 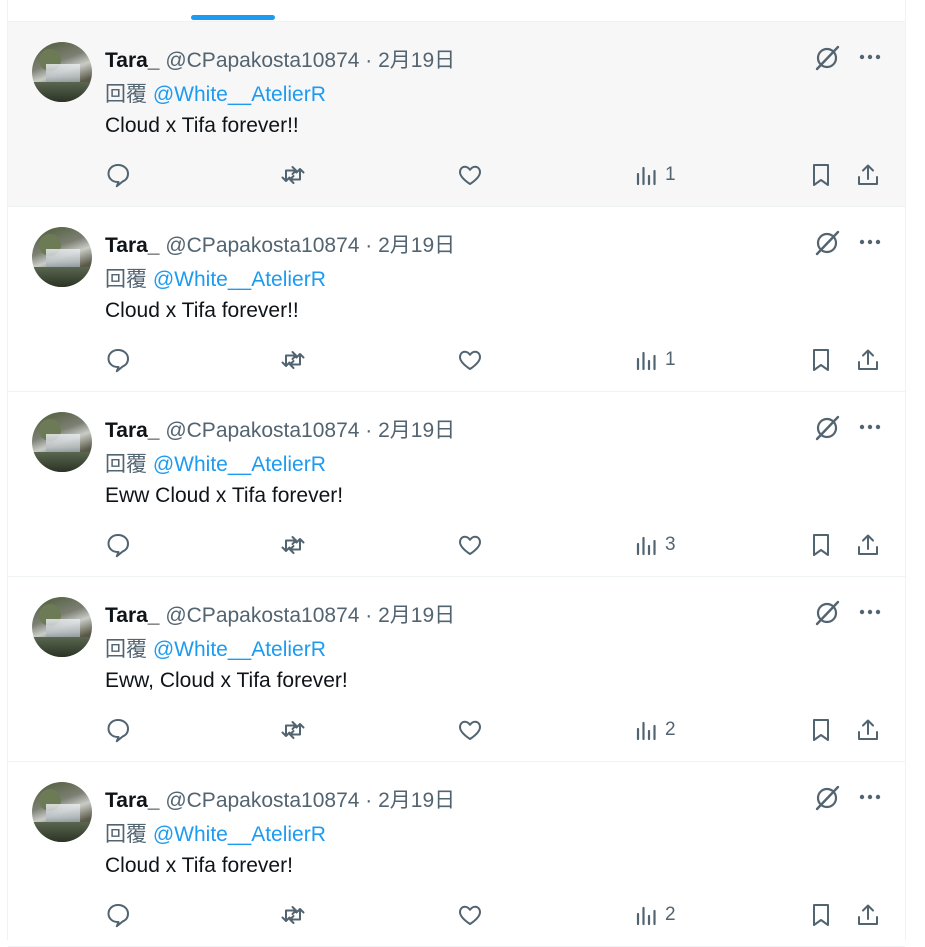 What do you see at coordinates (202, 310) in the screenshot?
I see `tweet-text: Cloud x Tifa forever!!` at bounding box center [202, 310].